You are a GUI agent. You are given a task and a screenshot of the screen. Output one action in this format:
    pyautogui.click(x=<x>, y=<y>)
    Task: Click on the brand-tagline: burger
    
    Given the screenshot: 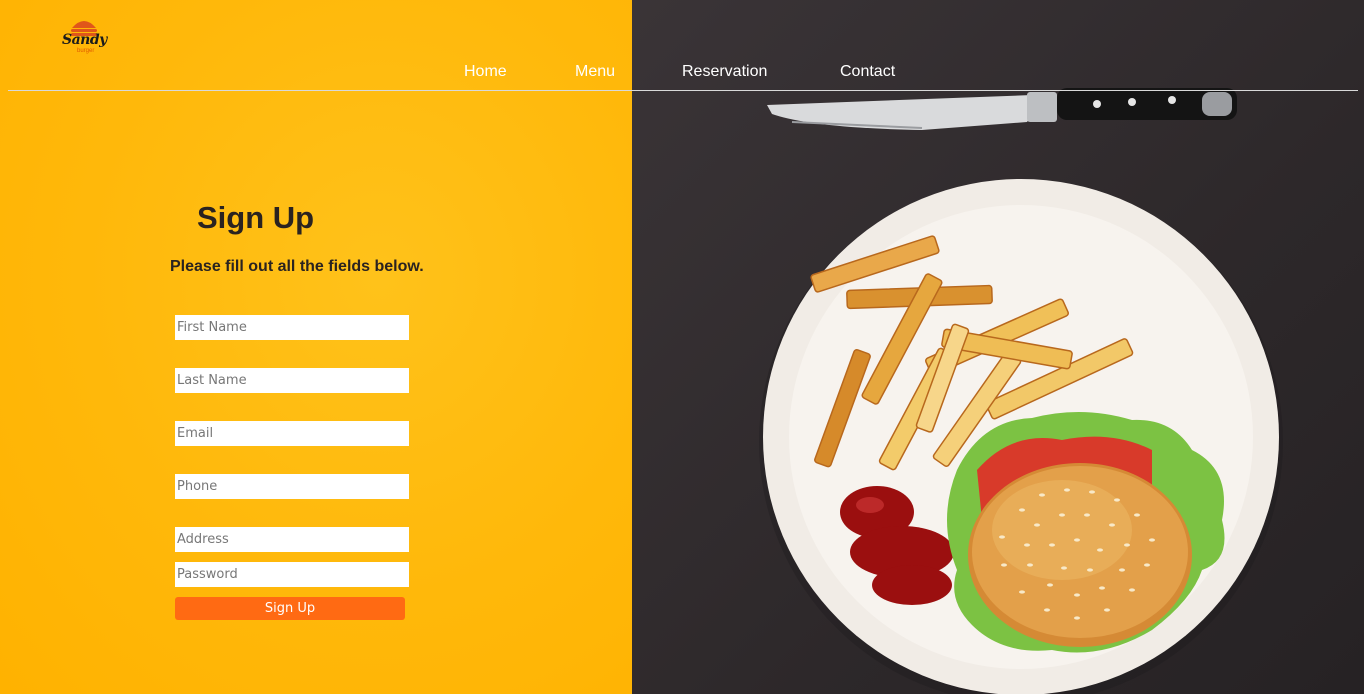 What is the action you would take?
    pyautogui.click(x=86, y=51)
    